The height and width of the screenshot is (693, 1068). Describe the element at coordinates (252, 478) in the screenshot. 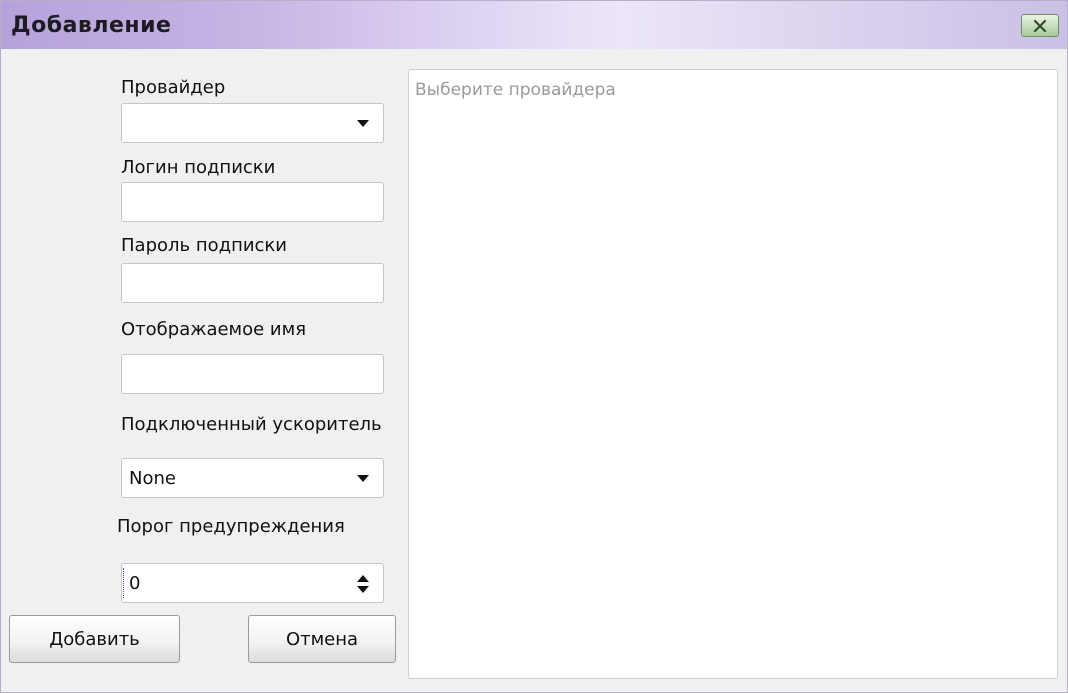

I see `accelerator-select: None` at that location.